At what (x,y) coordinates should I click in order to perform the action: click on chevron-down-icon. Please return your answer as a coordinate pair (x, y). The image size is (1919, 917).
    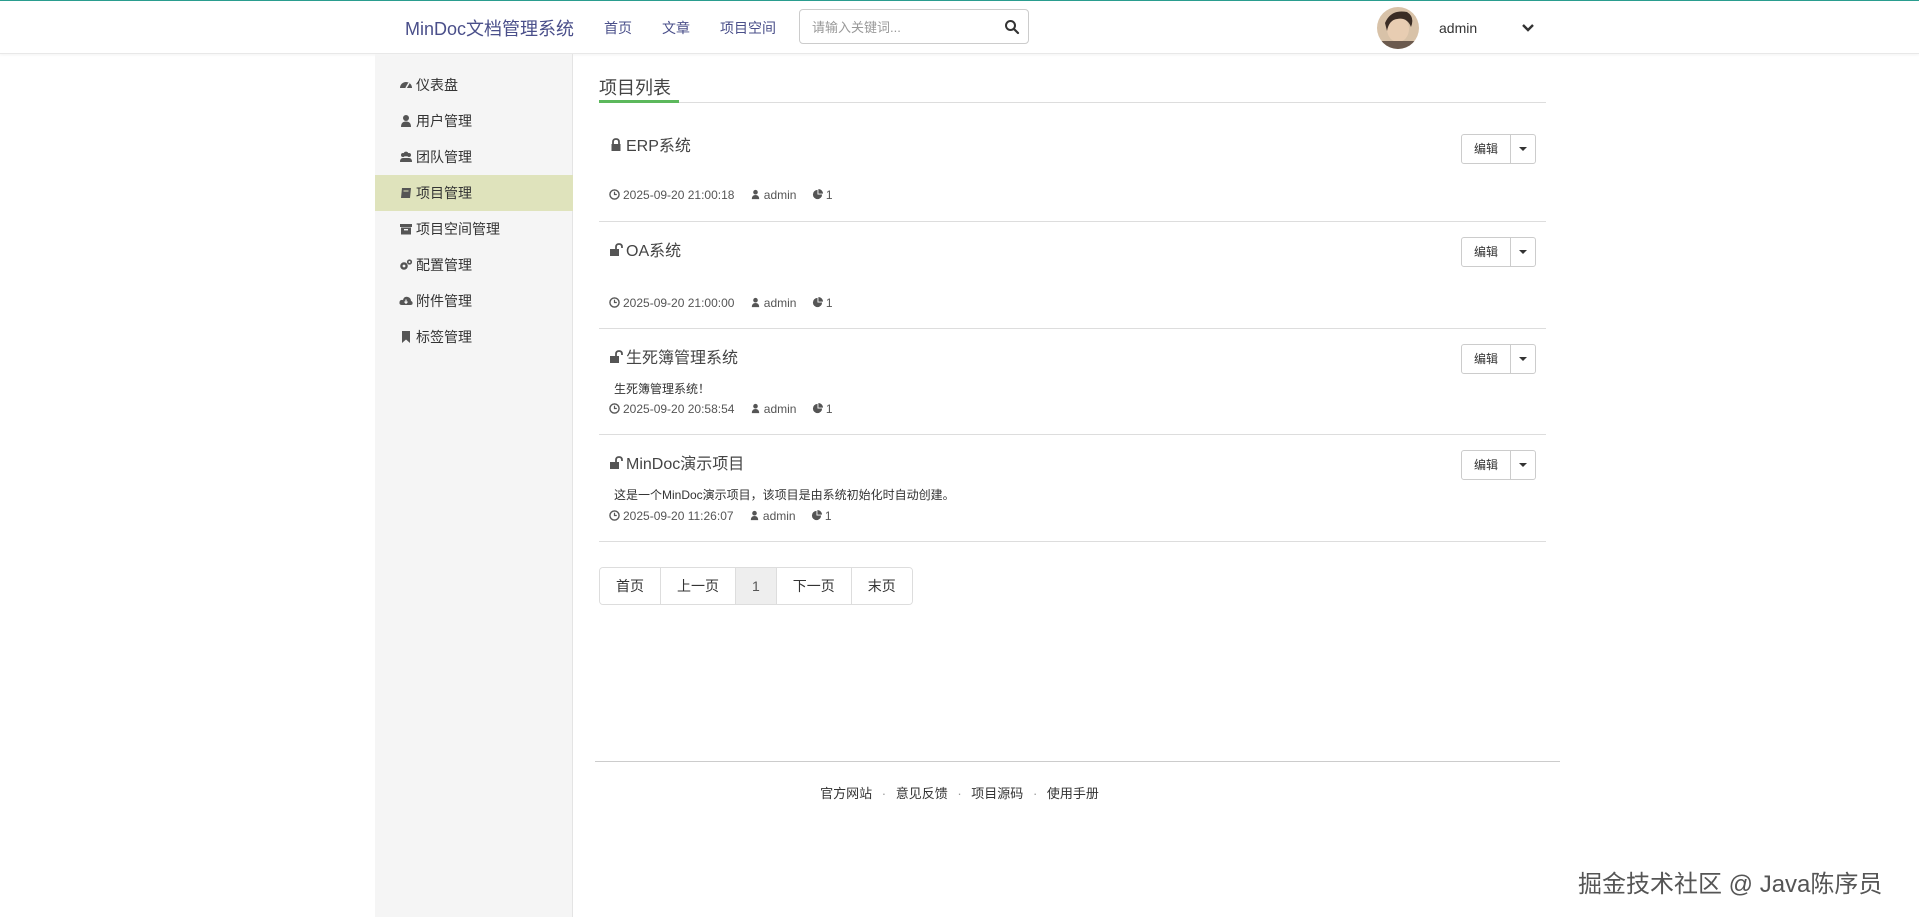
    Looking at the image, I should click on (1528, 28).